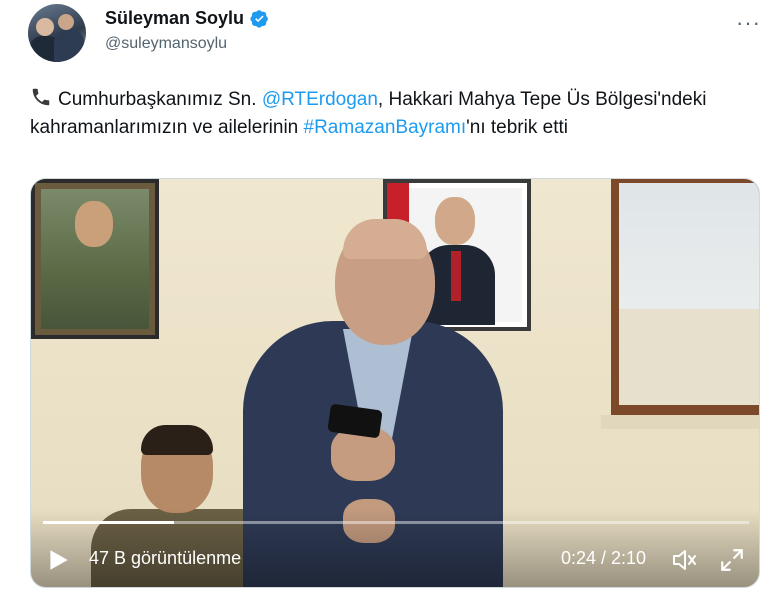 This screenshot has height=592, width=770. What do you see at coordinates (95, 259) in the screenshot?
I see `portrait-frame-left` at bounding box center [95, 259].